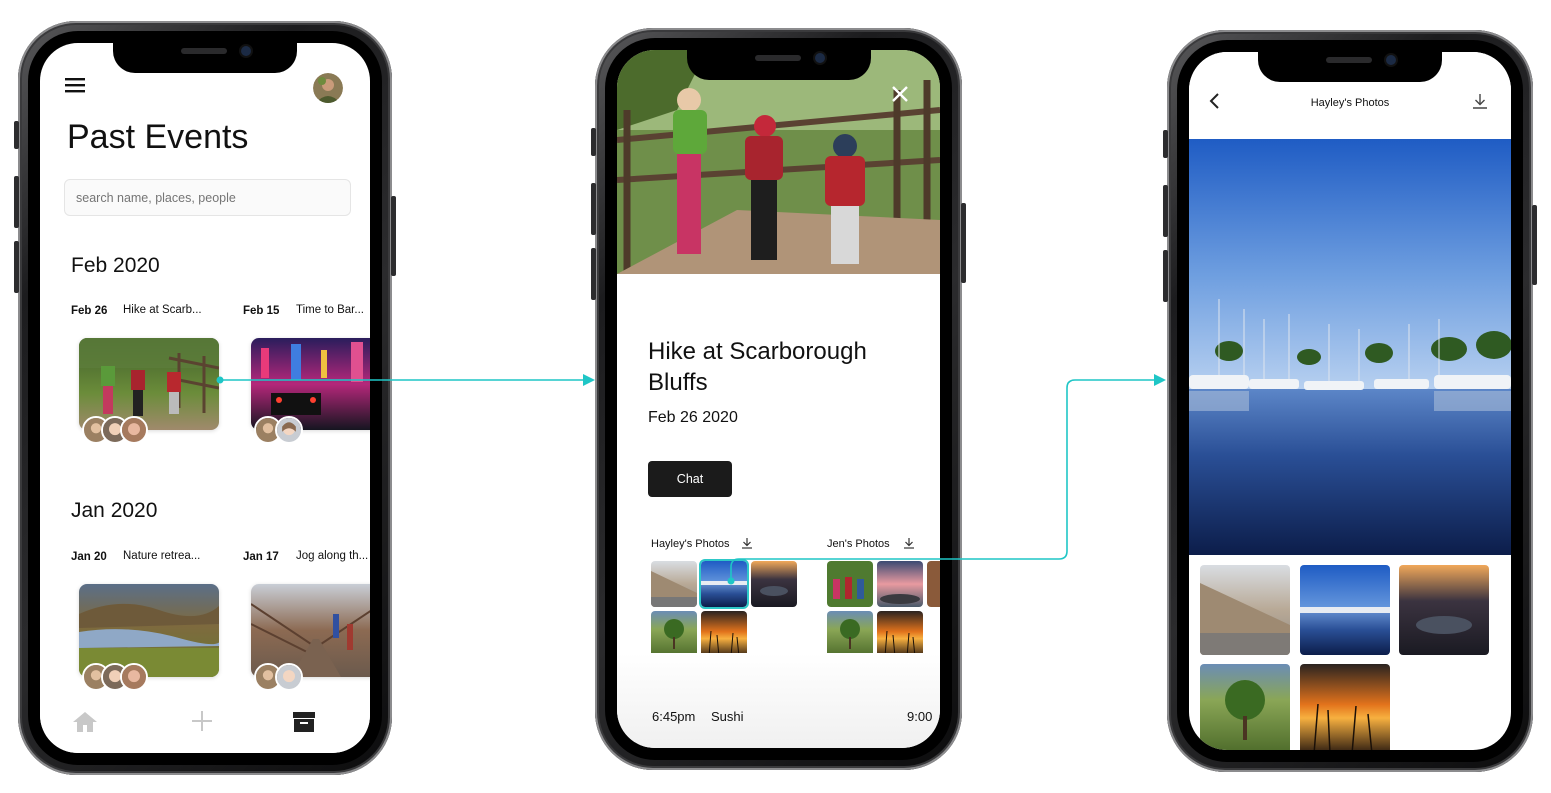 Image resolution: width=1551 pixels, height=793 pixels. I want to click on viewer-title: Hayley's Photos, so click(1350, 103).